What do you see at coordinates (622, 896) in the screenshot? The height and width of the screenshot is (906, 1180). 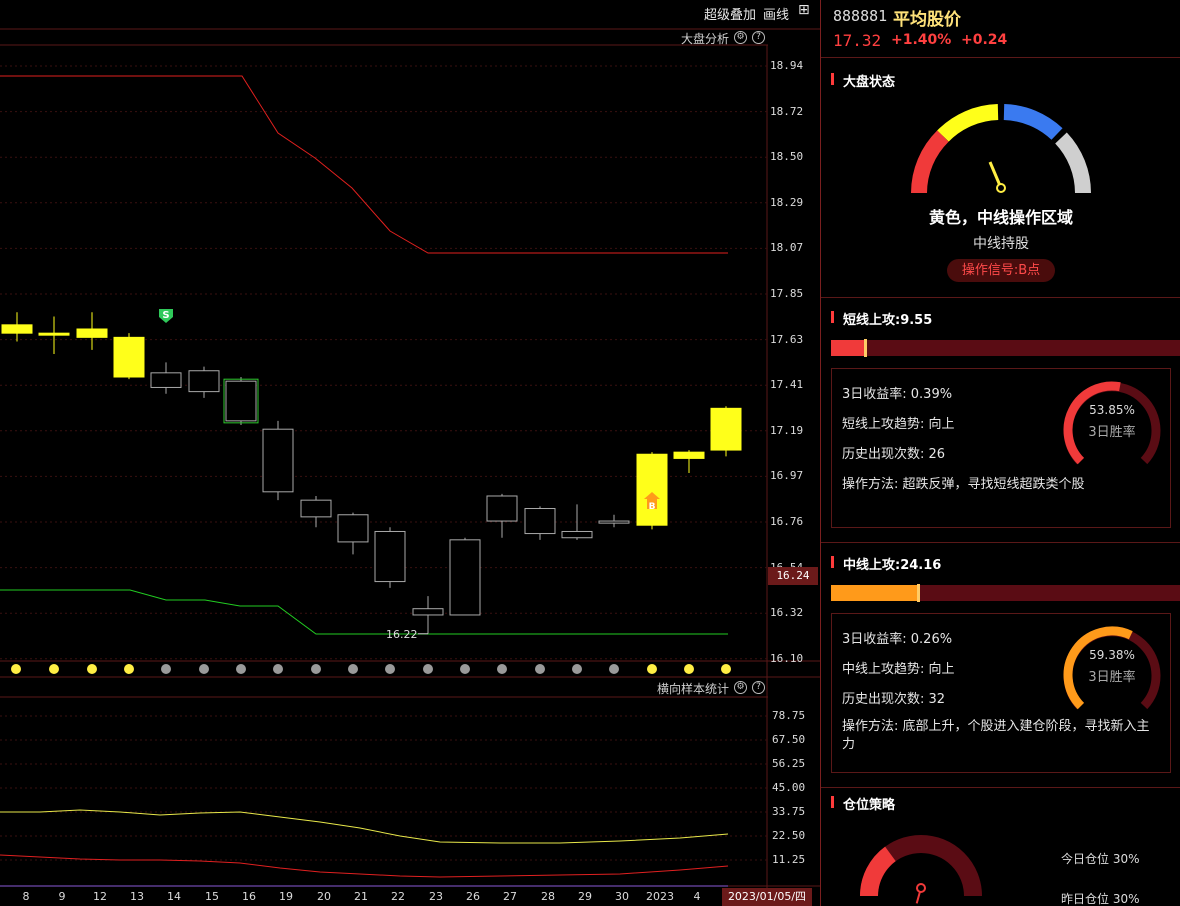 I see `date-tick-label: 30` at bounding box center [622, 896].